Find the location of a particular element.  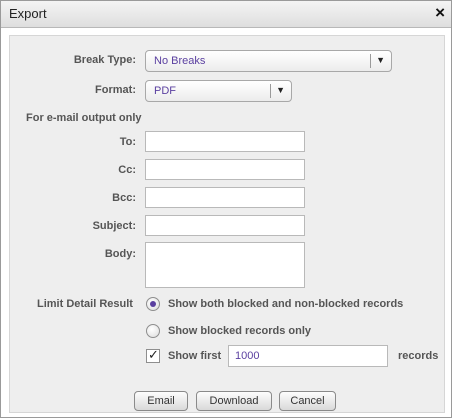

subject-field is located at coordinates (225, 225).